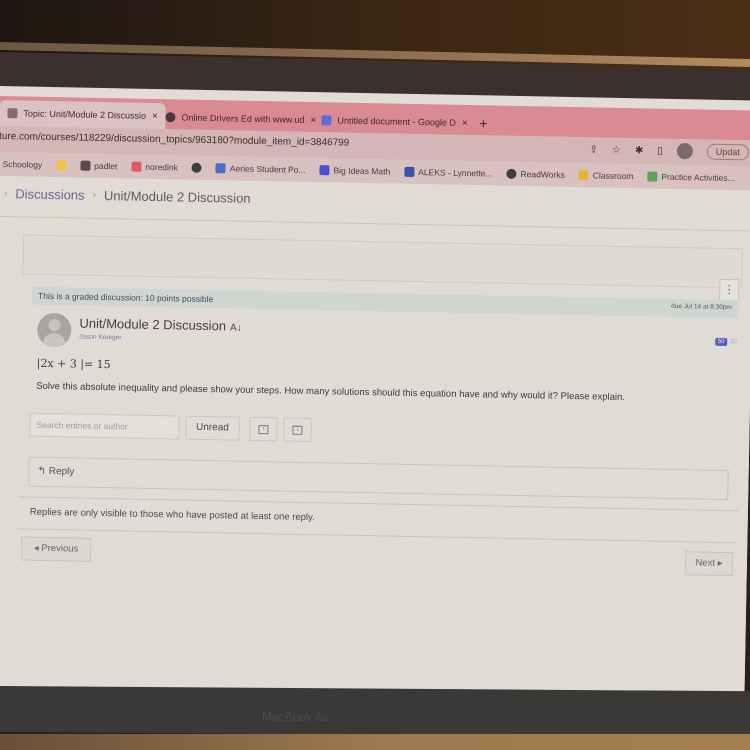  I want to click on bookmark-drive, so click(61, 165).